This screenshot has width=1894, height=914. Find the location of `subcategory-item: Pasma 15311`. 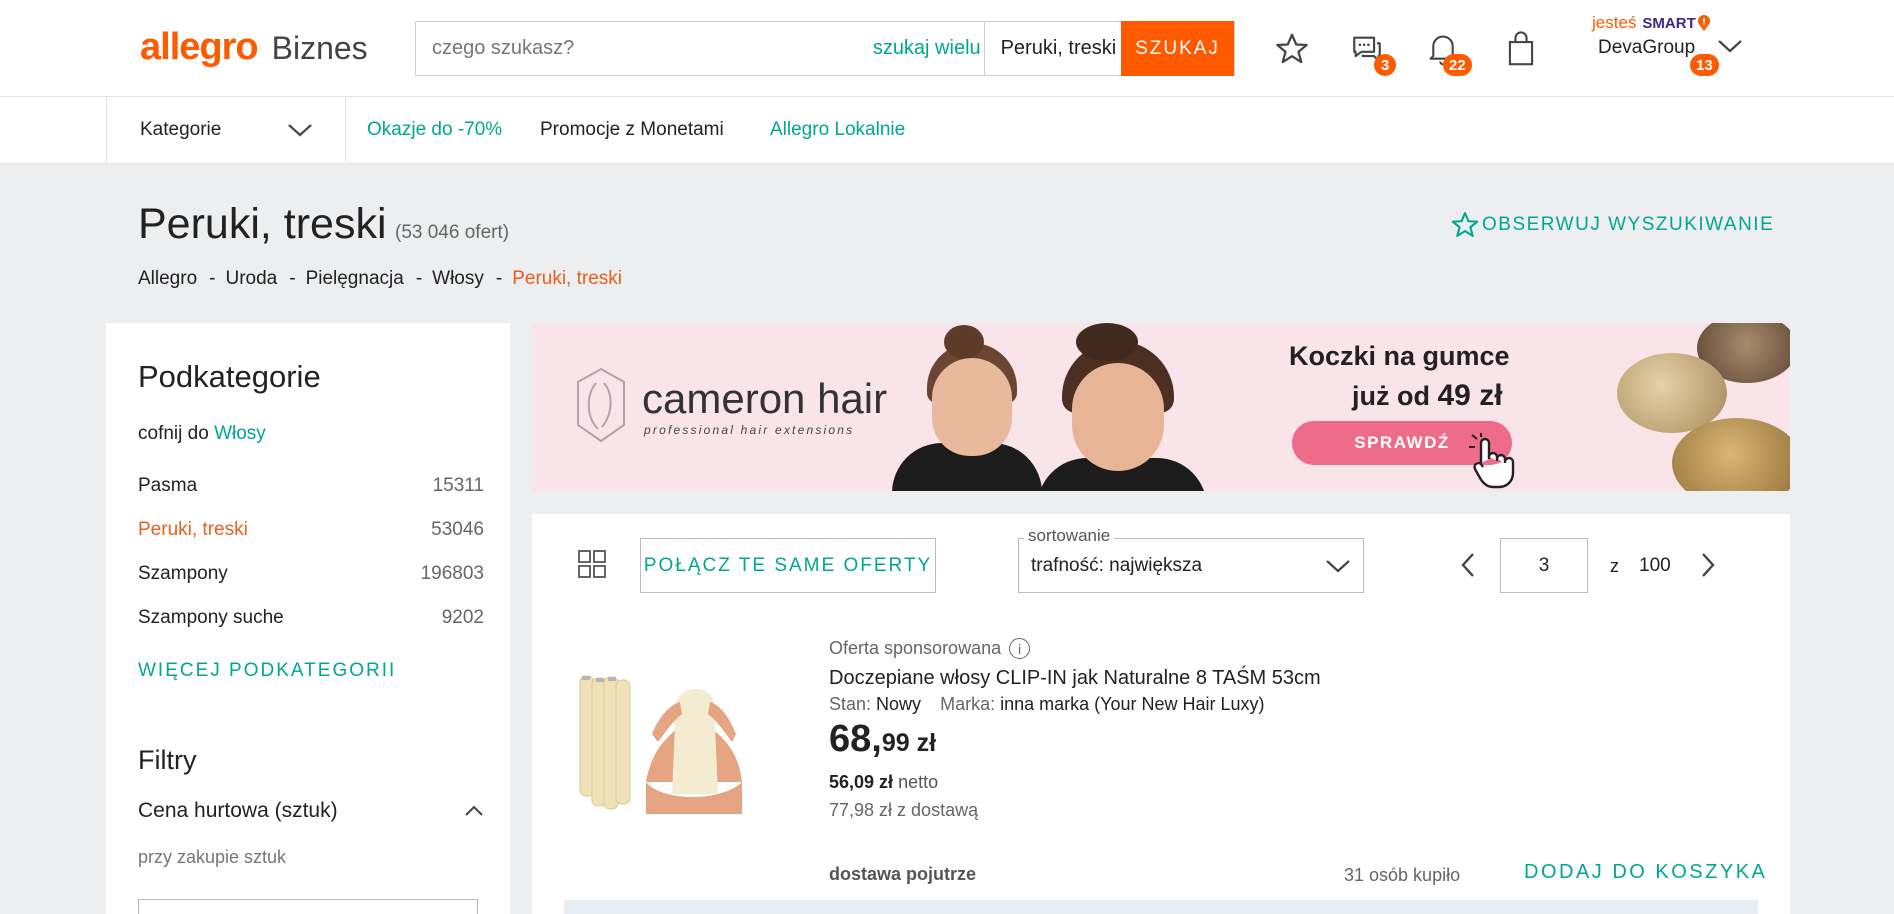

subcategory-item: Pasma 15311 is located at coordinates (311, 486).